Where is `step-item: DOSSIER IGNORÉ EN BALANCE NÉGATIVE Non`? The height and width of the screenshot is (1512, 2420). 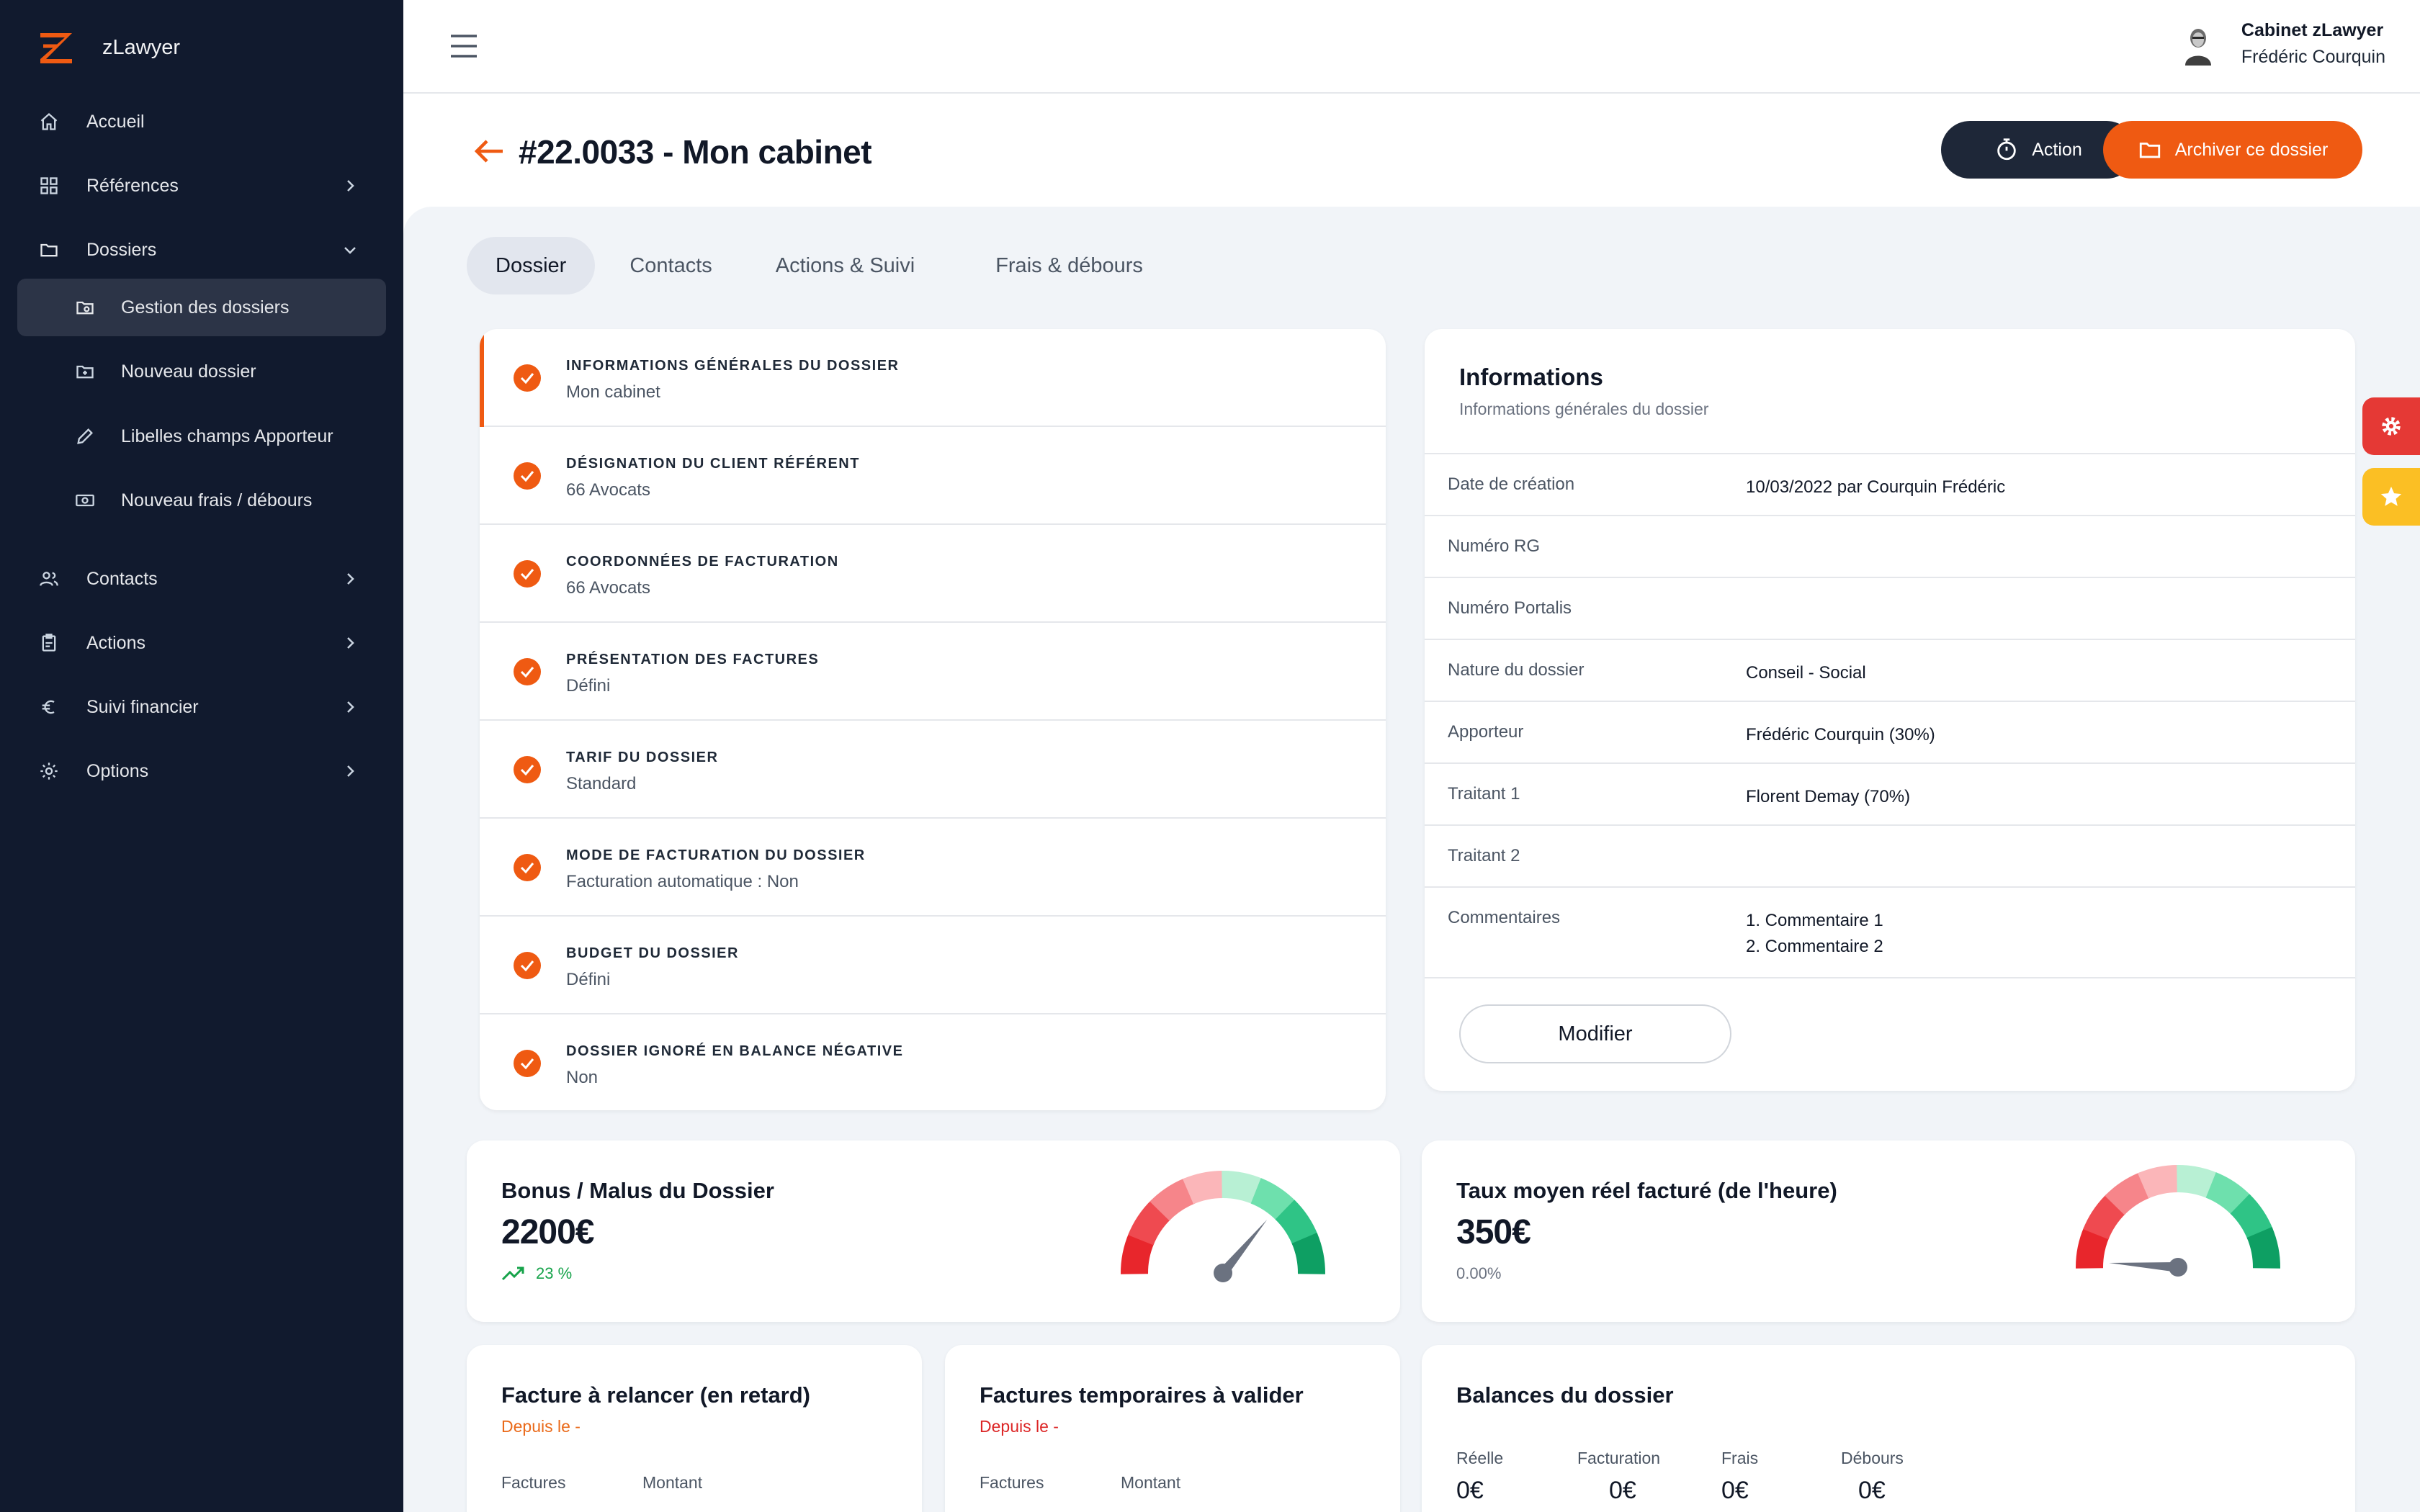 step-item: DOSSIER IGNORÉ EN BALANCE NÉGATIVE Non is located at coordinates (933, 1062).